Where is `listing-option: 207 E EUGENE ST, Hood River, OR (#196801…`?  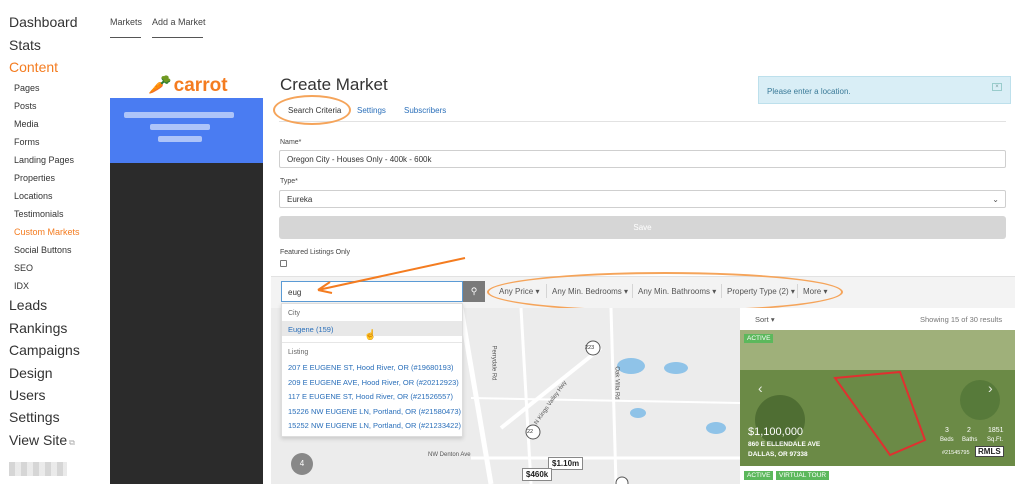
listing-option: 207 E EUGENE ST, Hood River, OR (#196801… is located at coordinates (371, 367).